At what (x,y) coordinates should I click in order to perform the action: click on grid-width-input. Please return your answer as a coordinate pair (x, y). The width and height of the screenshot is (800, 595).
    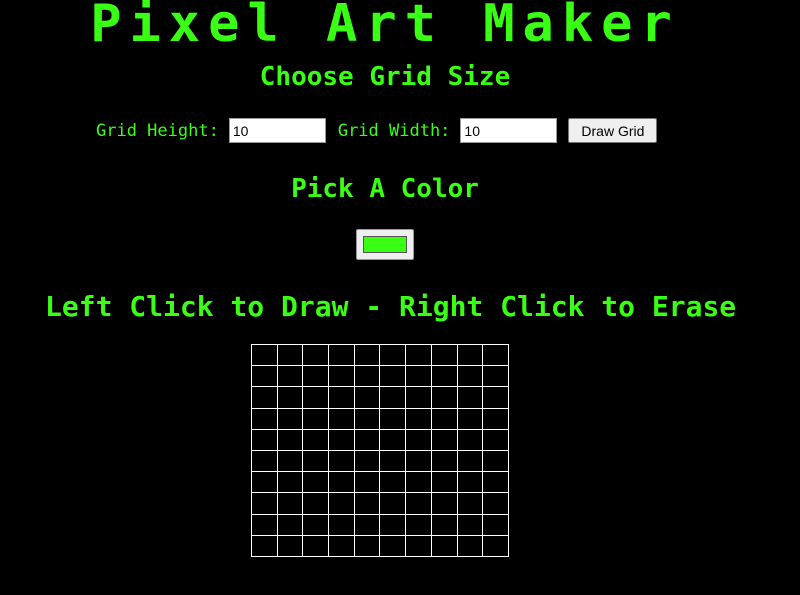
    Looking at the image, I should click on (509, 130).